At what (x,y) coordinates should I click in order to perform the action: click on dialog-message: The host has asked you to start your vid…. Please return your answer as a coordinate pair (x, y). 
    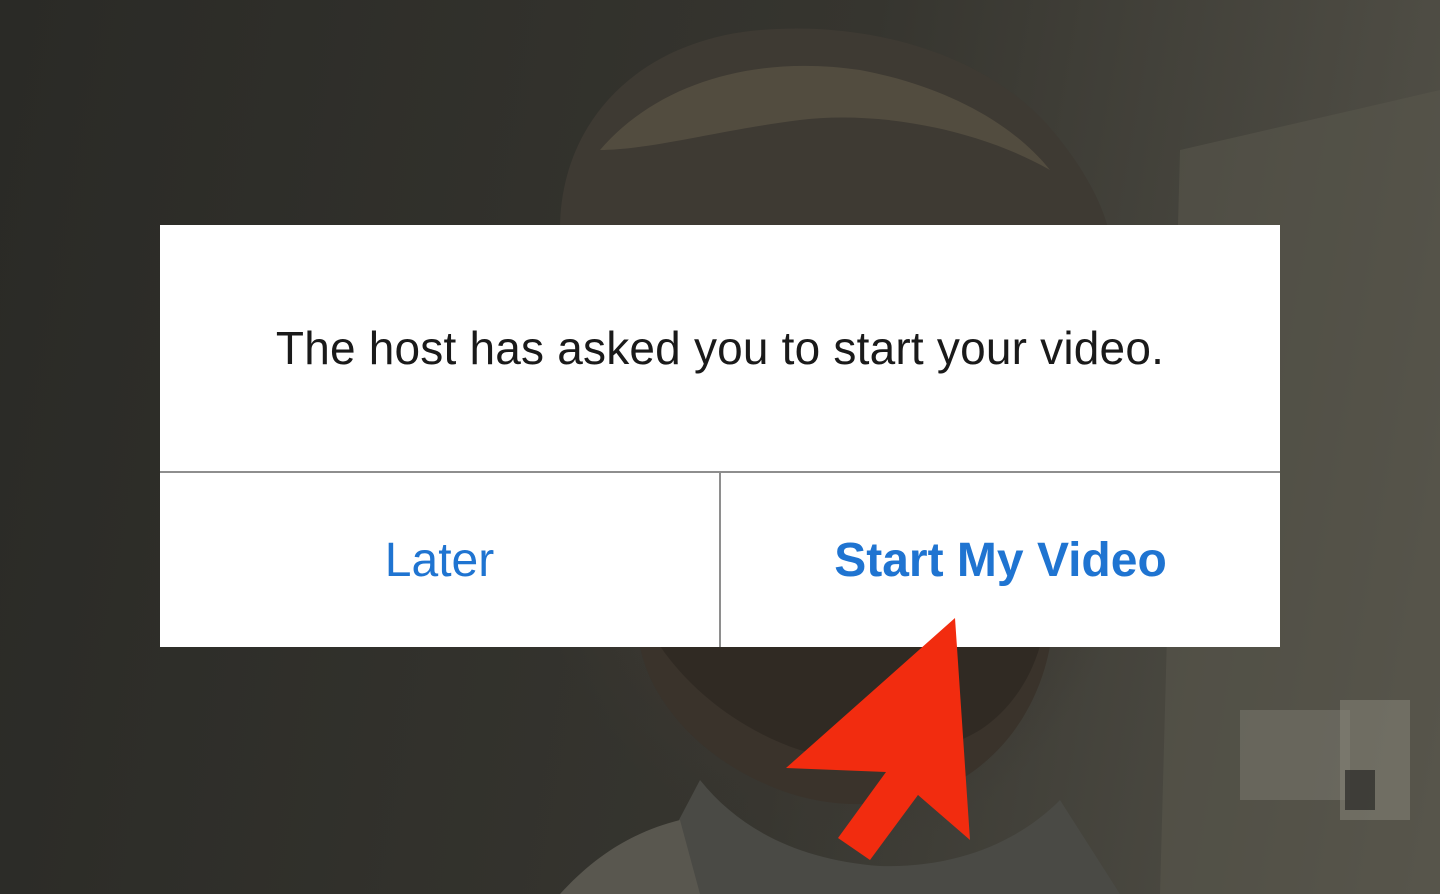
    Looking at the image, I should click on (720, 348).